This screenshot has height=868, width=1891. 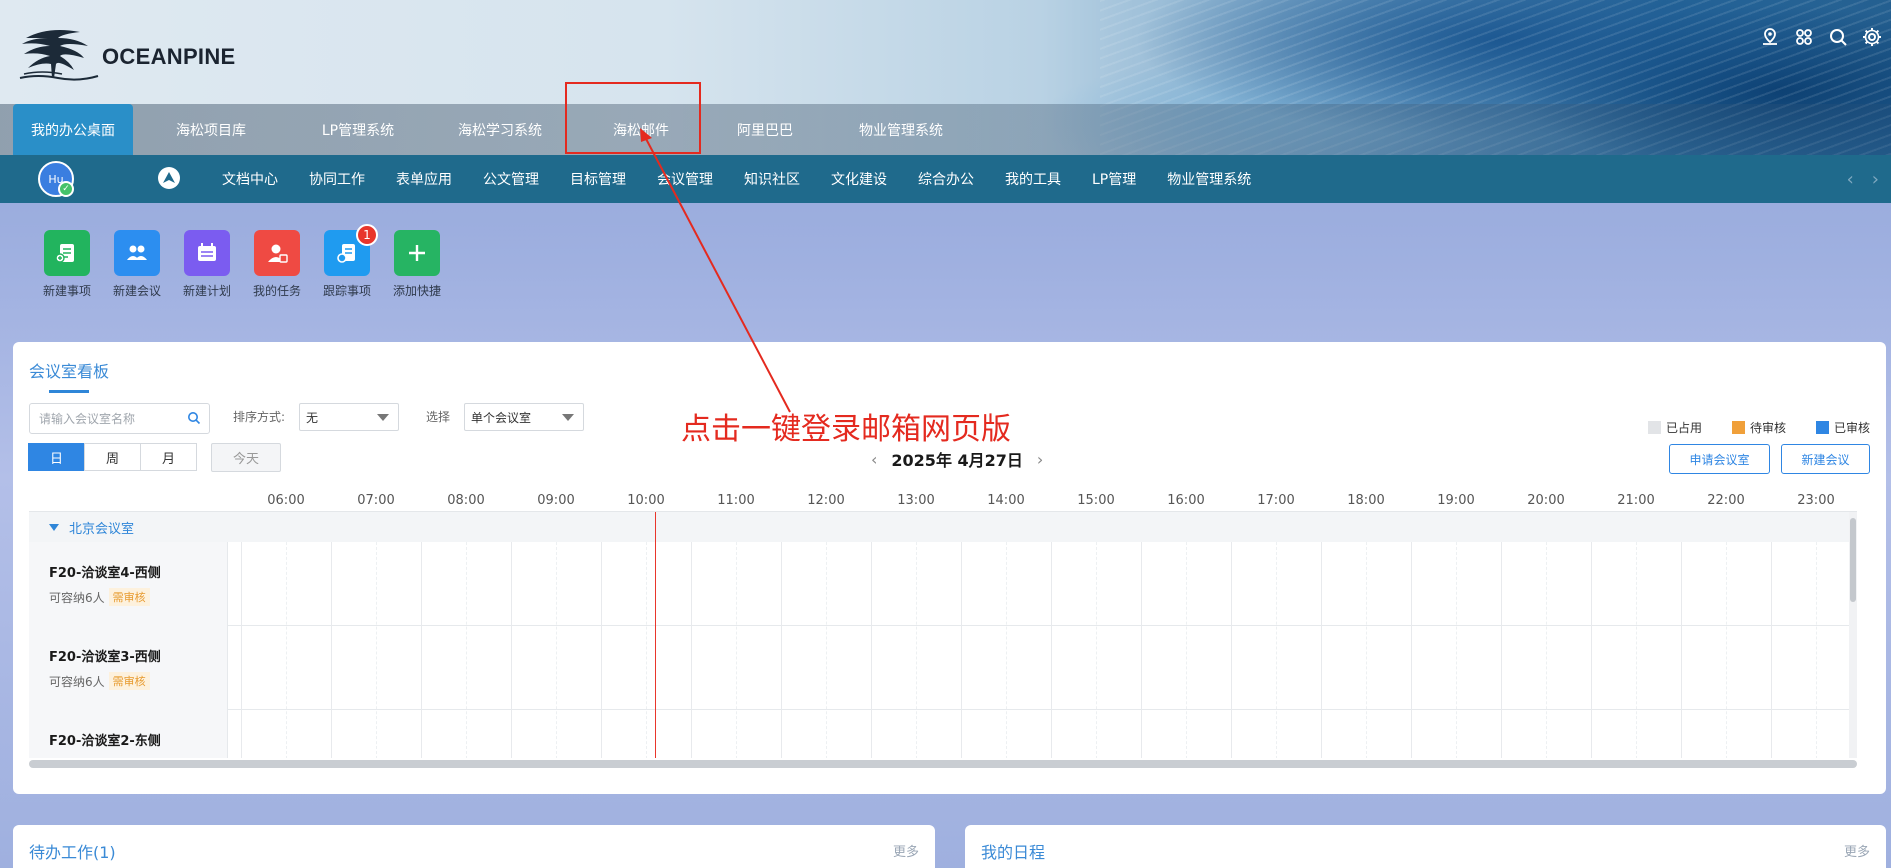 I want to click on sub-nav-meetings: 会议管理, so click(x=685, y=179).